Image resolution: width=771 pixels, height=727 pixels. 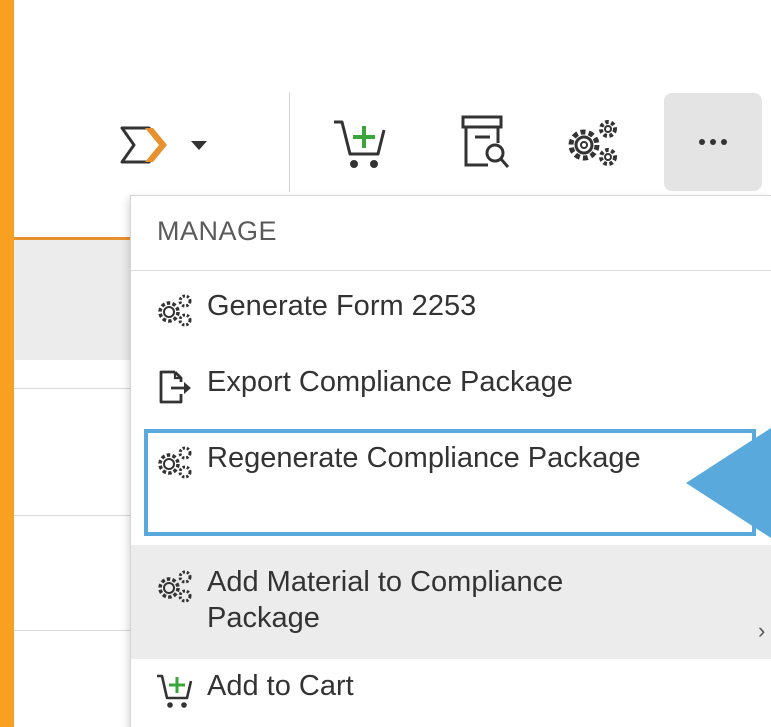 I want to click on highlight-annotation-box, so click(x=450, y=482).